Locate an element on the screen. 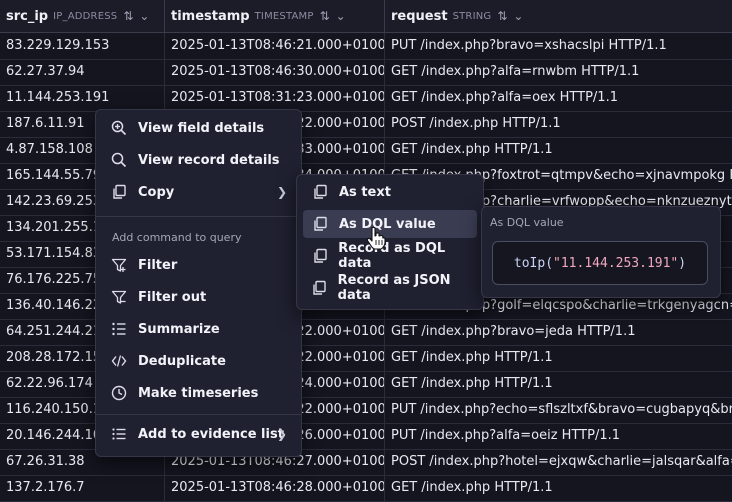 The width and height of the screenshot is (732, 502). submenu-item-label: Record as DQL data is located at coordinates (392, 256).